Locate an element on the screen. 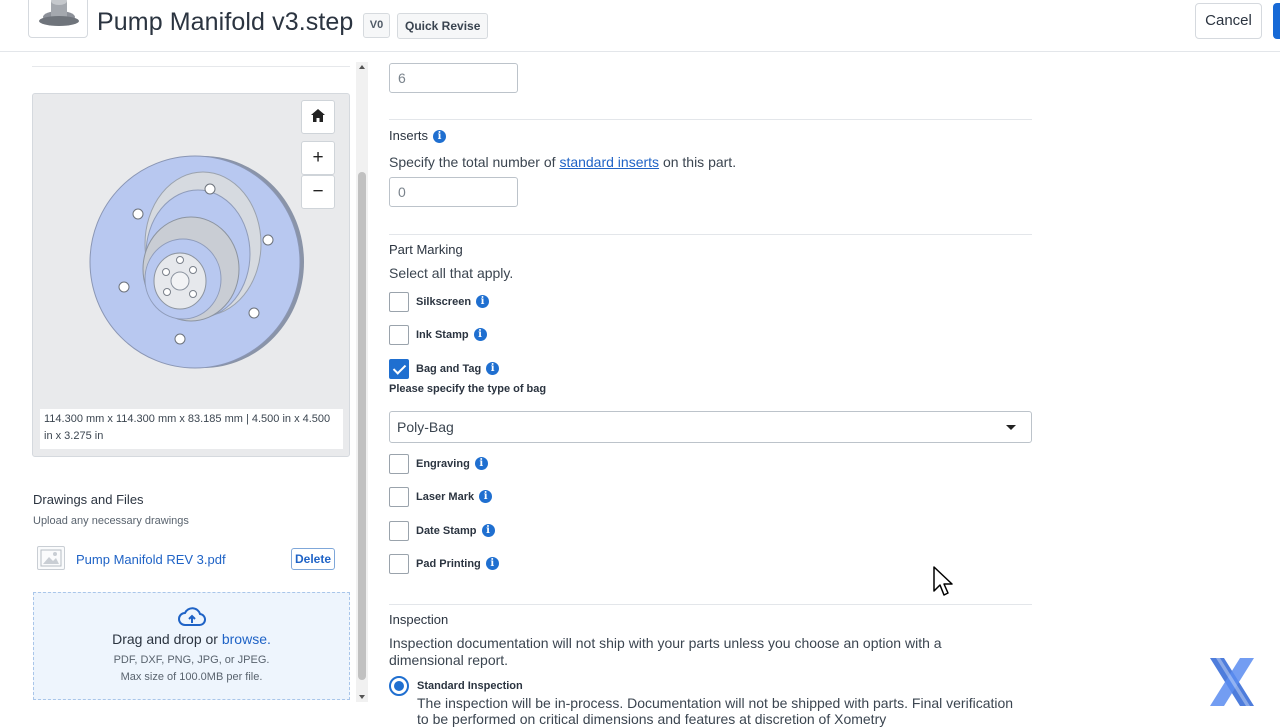 This screenshot has width=1280, height=727. standard-inspection-label: Standard Inspection is located at coordinates (470, 686).